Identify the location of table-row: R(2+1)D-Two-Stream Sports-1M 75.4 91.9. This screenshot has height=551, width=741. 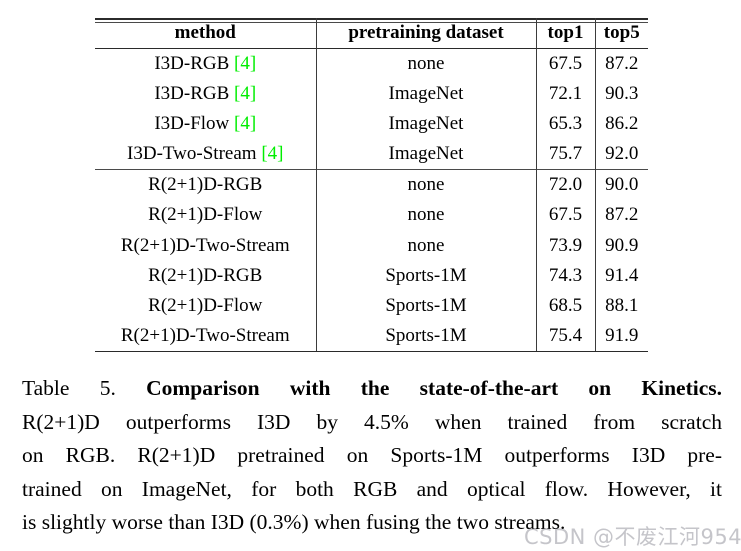
(371, 336).